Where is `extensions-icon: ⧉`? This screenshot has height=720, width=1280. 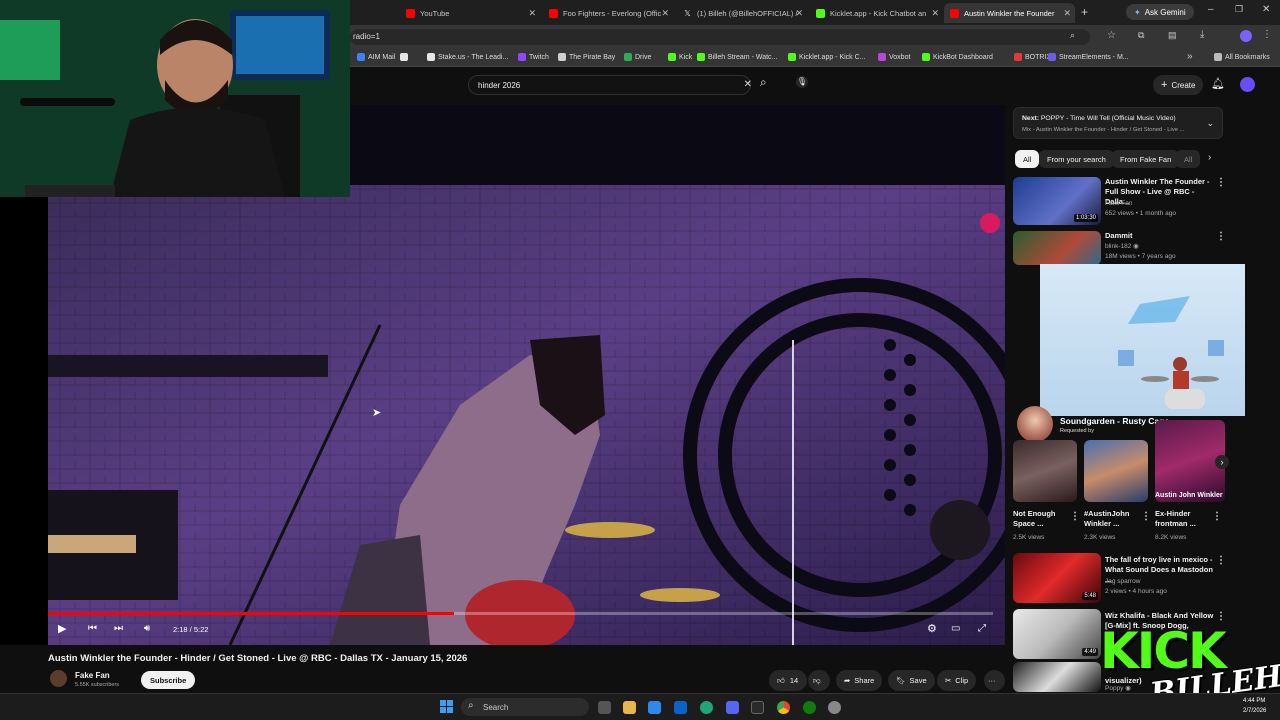 extensions-icon: ⧉ is located at coordinates (1141, 35).